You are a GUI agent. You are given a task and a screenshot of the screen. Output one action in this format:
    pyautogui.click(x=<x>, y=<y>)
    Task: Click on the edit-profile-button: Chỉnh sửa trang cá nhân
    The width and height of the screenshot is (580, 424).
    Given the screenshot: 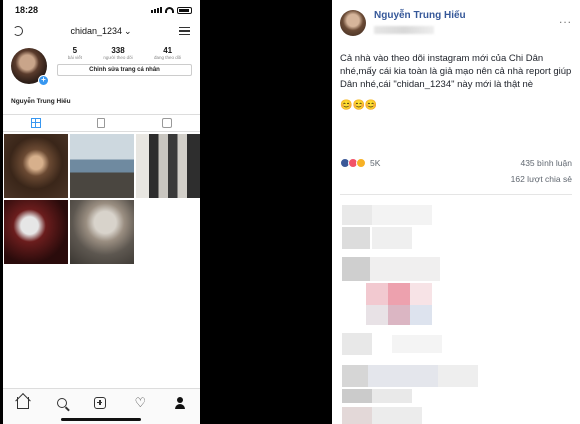 What is the action you would take?
    pyautogui.click(x=124, y=70)
    